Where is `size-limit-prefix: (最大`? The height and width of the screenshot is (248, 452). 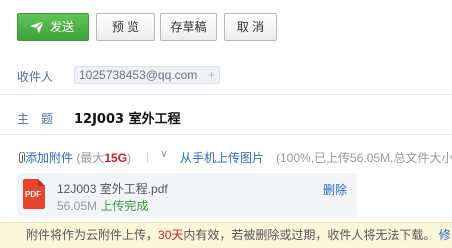 size-limit-prefix: (最大 is located at coordinates (90, 158).